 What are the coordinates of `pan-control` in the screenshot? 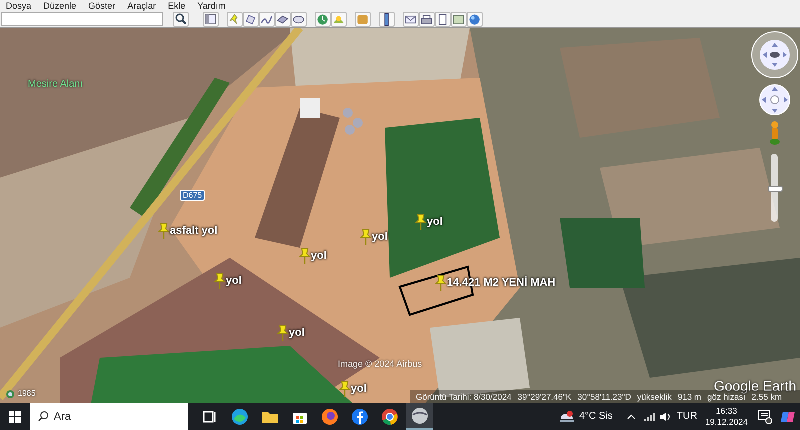 It's located at (775, 100).